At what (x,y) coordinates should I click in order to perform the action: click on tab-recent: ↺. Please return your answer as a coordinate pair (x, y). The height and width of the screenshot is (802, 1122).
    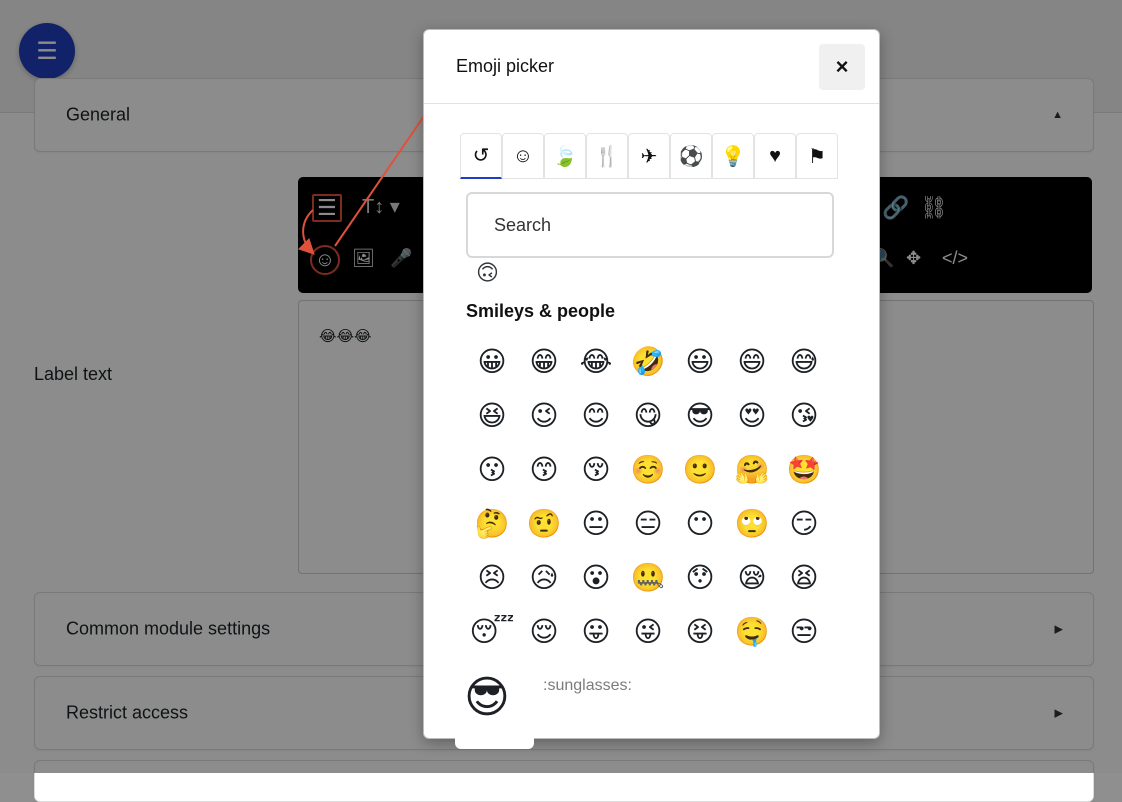
    Looking at the image, I should click on (481, 156).